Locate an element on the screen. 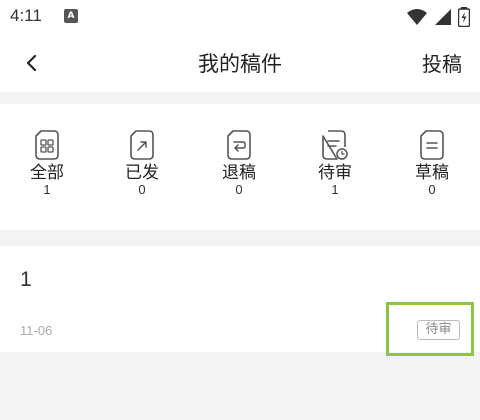  tab-returned: 退稿 0 is located at coordinates (239, 163).